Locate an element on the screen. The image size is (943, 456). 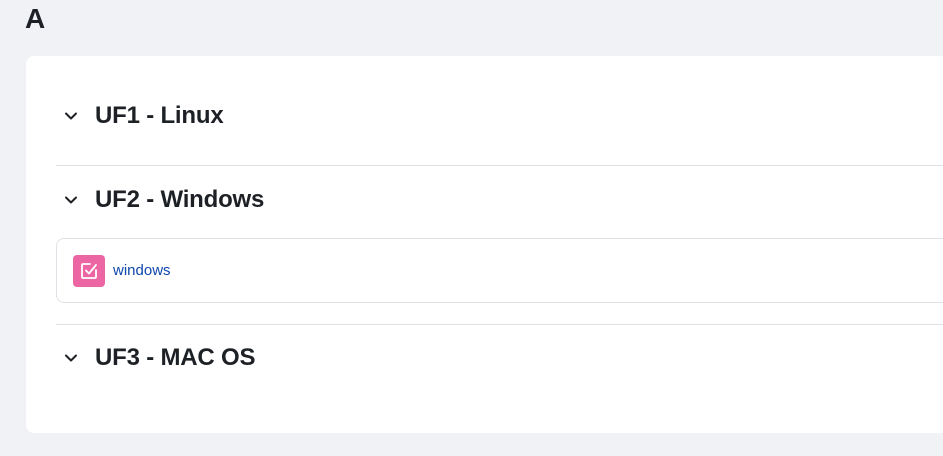
activity-item: windows is located at coordinates (499, 270).